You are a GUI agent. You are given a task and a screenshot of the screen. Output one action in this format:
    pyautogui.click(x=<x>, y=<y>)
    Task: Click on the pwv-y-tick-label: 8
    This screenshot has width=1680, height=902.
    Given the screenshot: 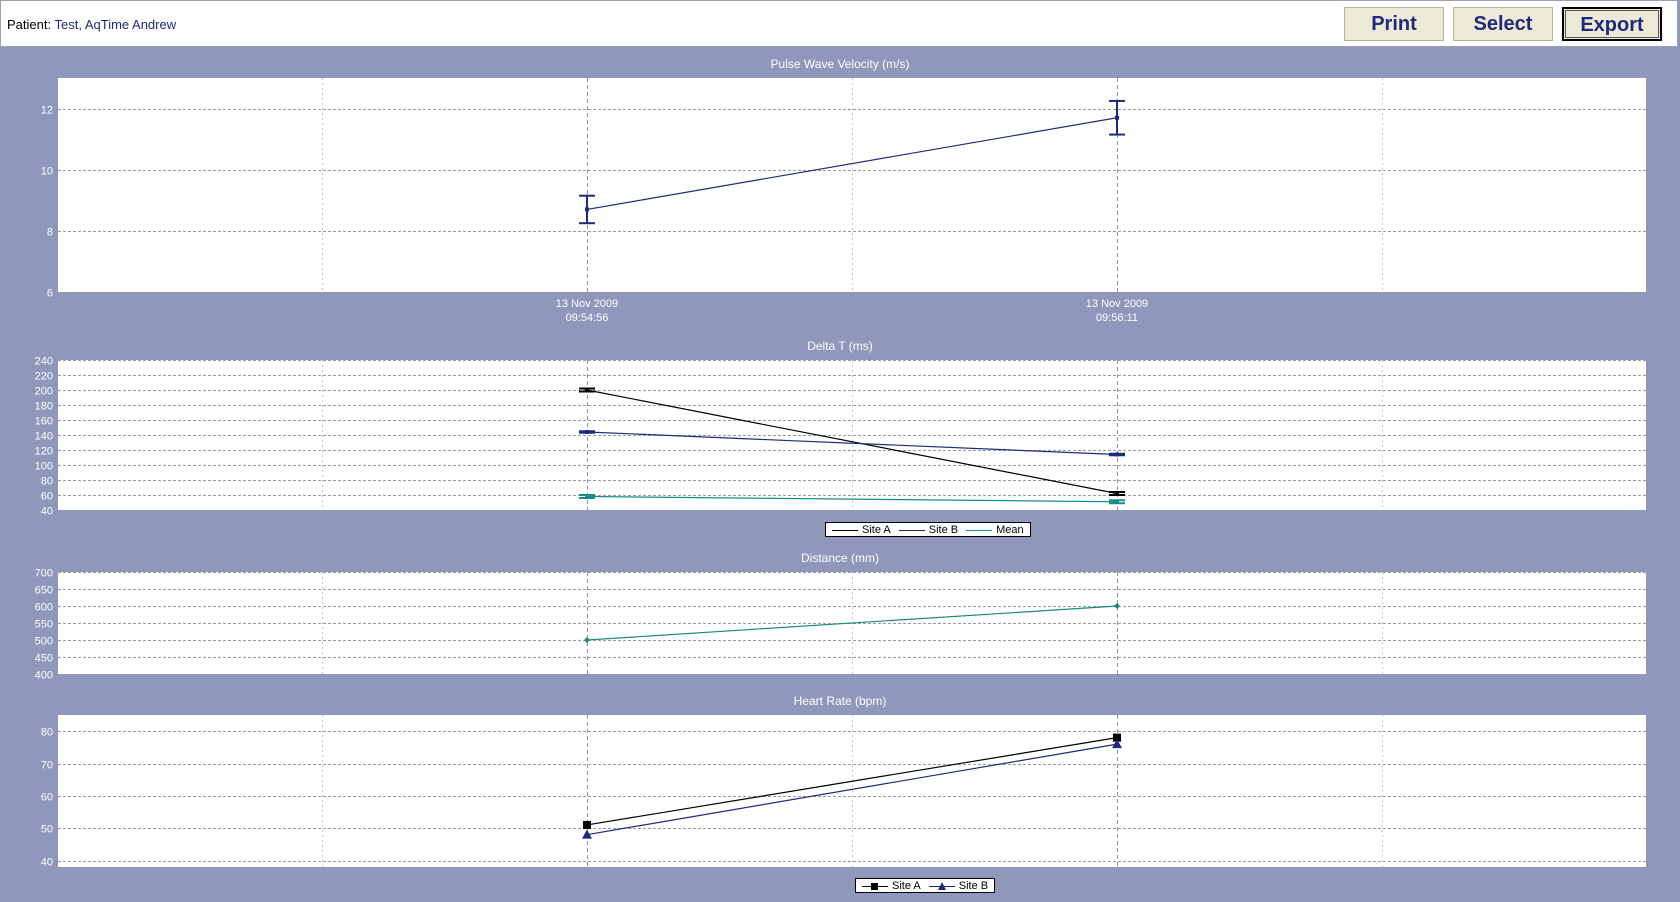 What is the action you would take?
    pyautogui.click(x=50, y=233)
    